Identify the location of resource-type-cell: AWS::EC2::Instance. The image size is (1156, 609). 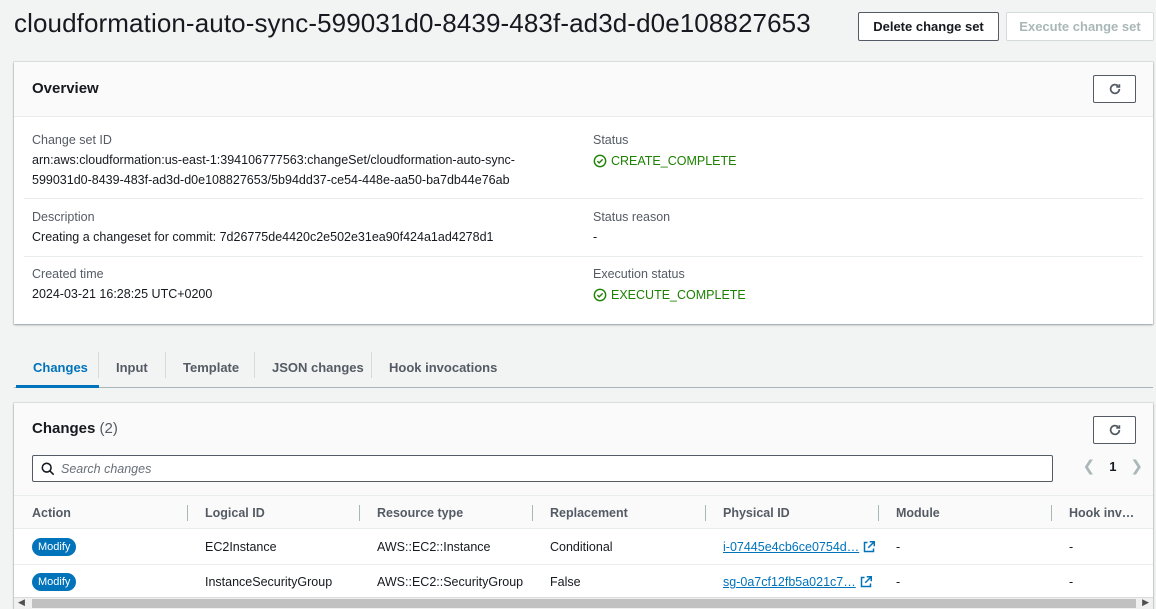
(434, 547).